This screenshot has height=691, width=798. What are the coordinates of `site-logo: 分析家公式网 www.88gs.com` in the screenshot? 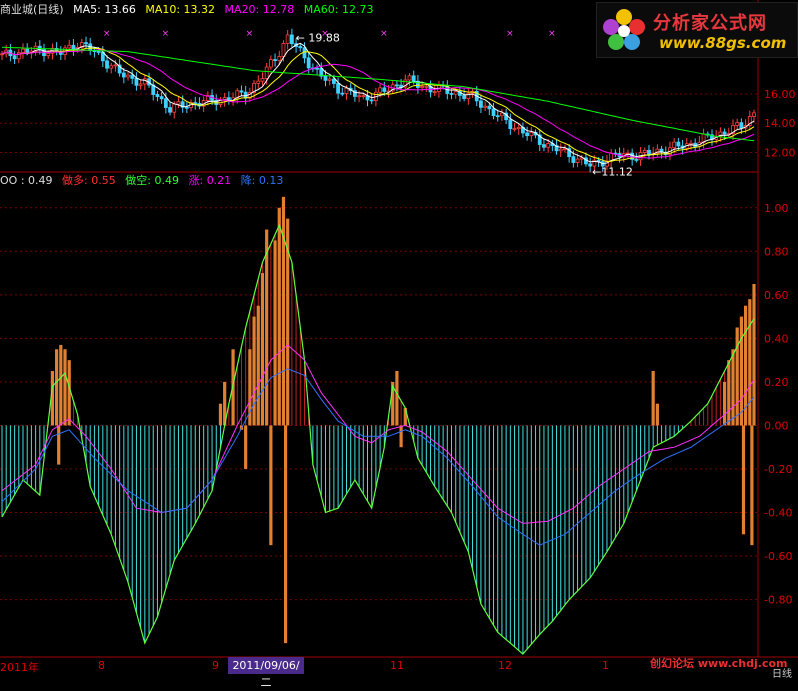 It's located at (697, 30).